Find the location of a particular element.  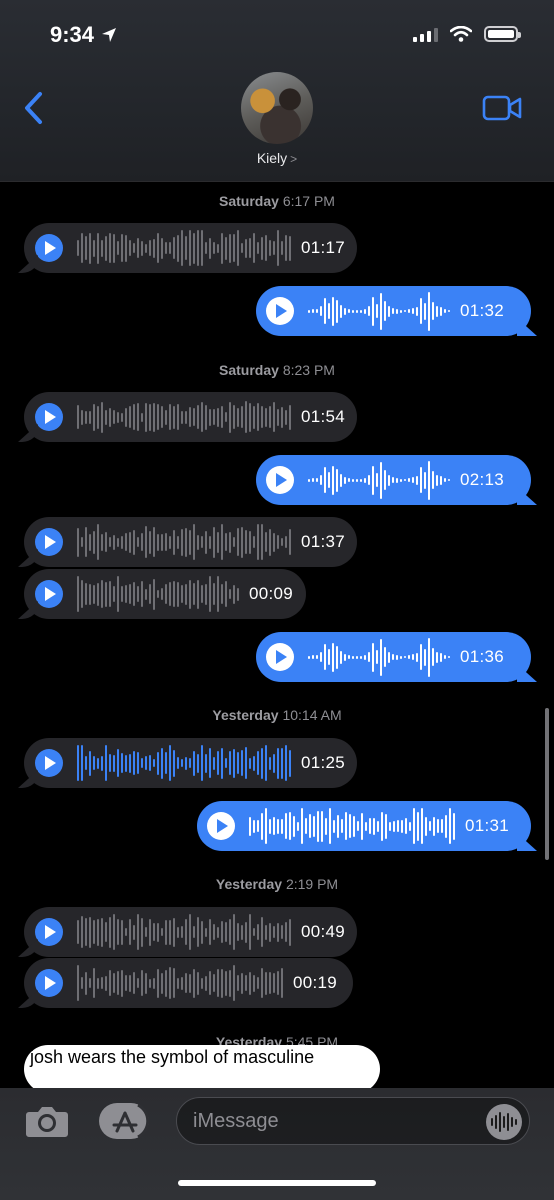

back-button is located at coordinates (35, 108).